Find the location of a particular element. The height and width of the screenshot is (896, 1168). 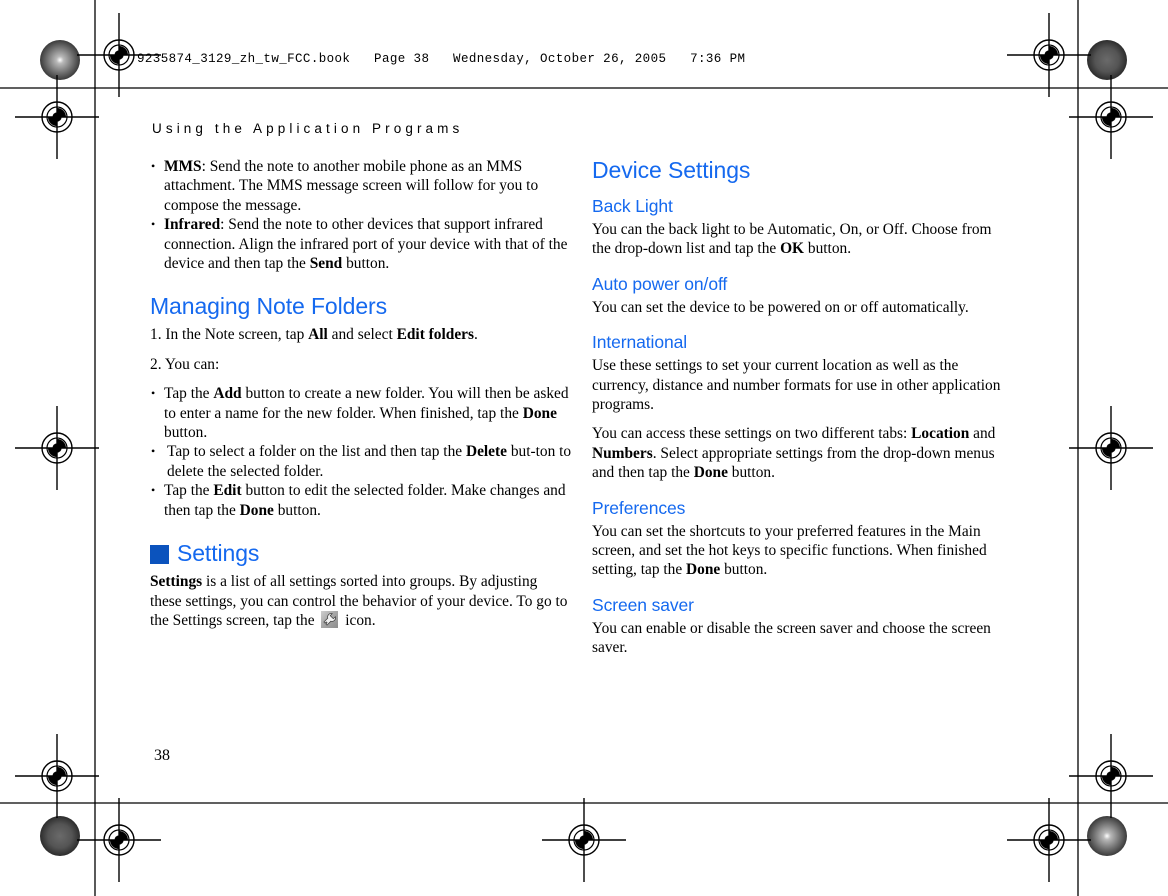

add-tail: button. is located at coordinates (186, 433).